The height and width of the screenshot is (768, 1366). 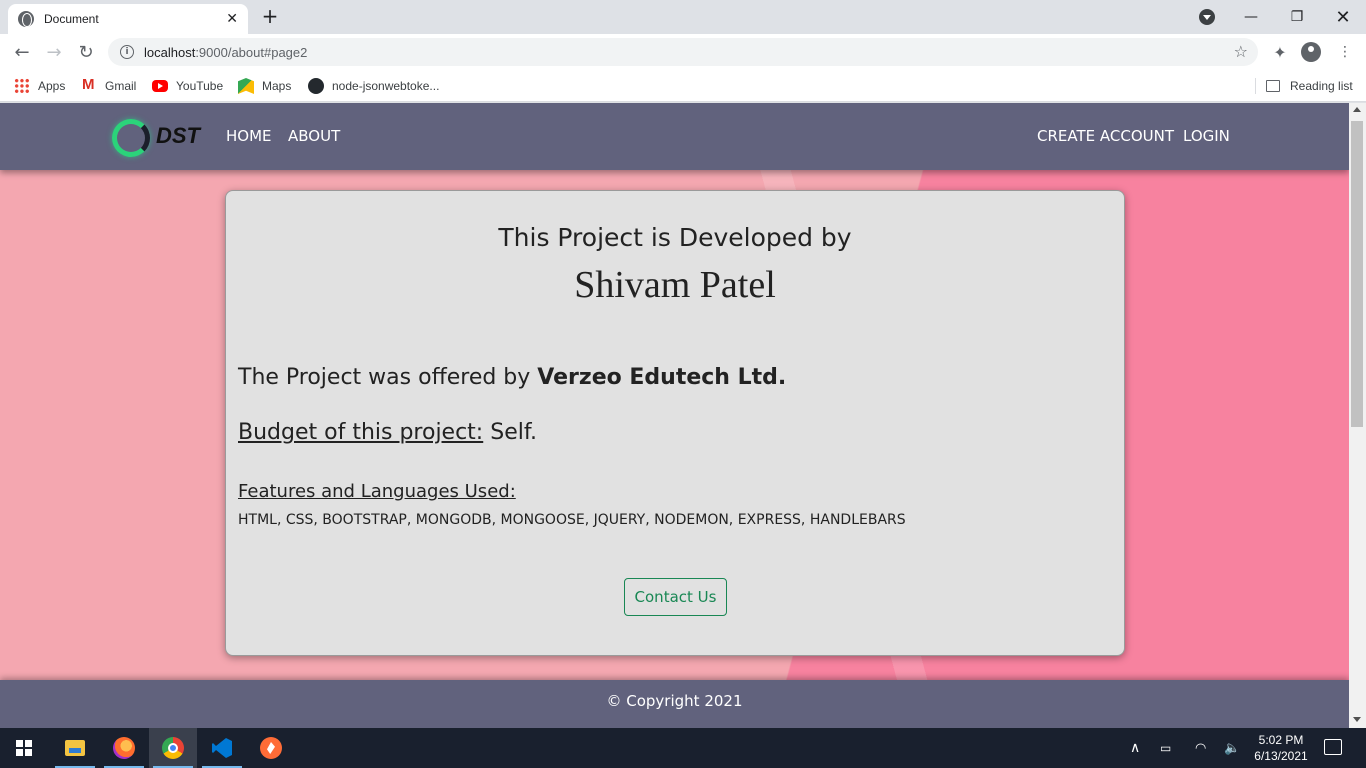 What do you see at coordinates (361, 432) in the screenshot?
I see `budget-label: Budget of this project:` at bounding box center [361, 432].